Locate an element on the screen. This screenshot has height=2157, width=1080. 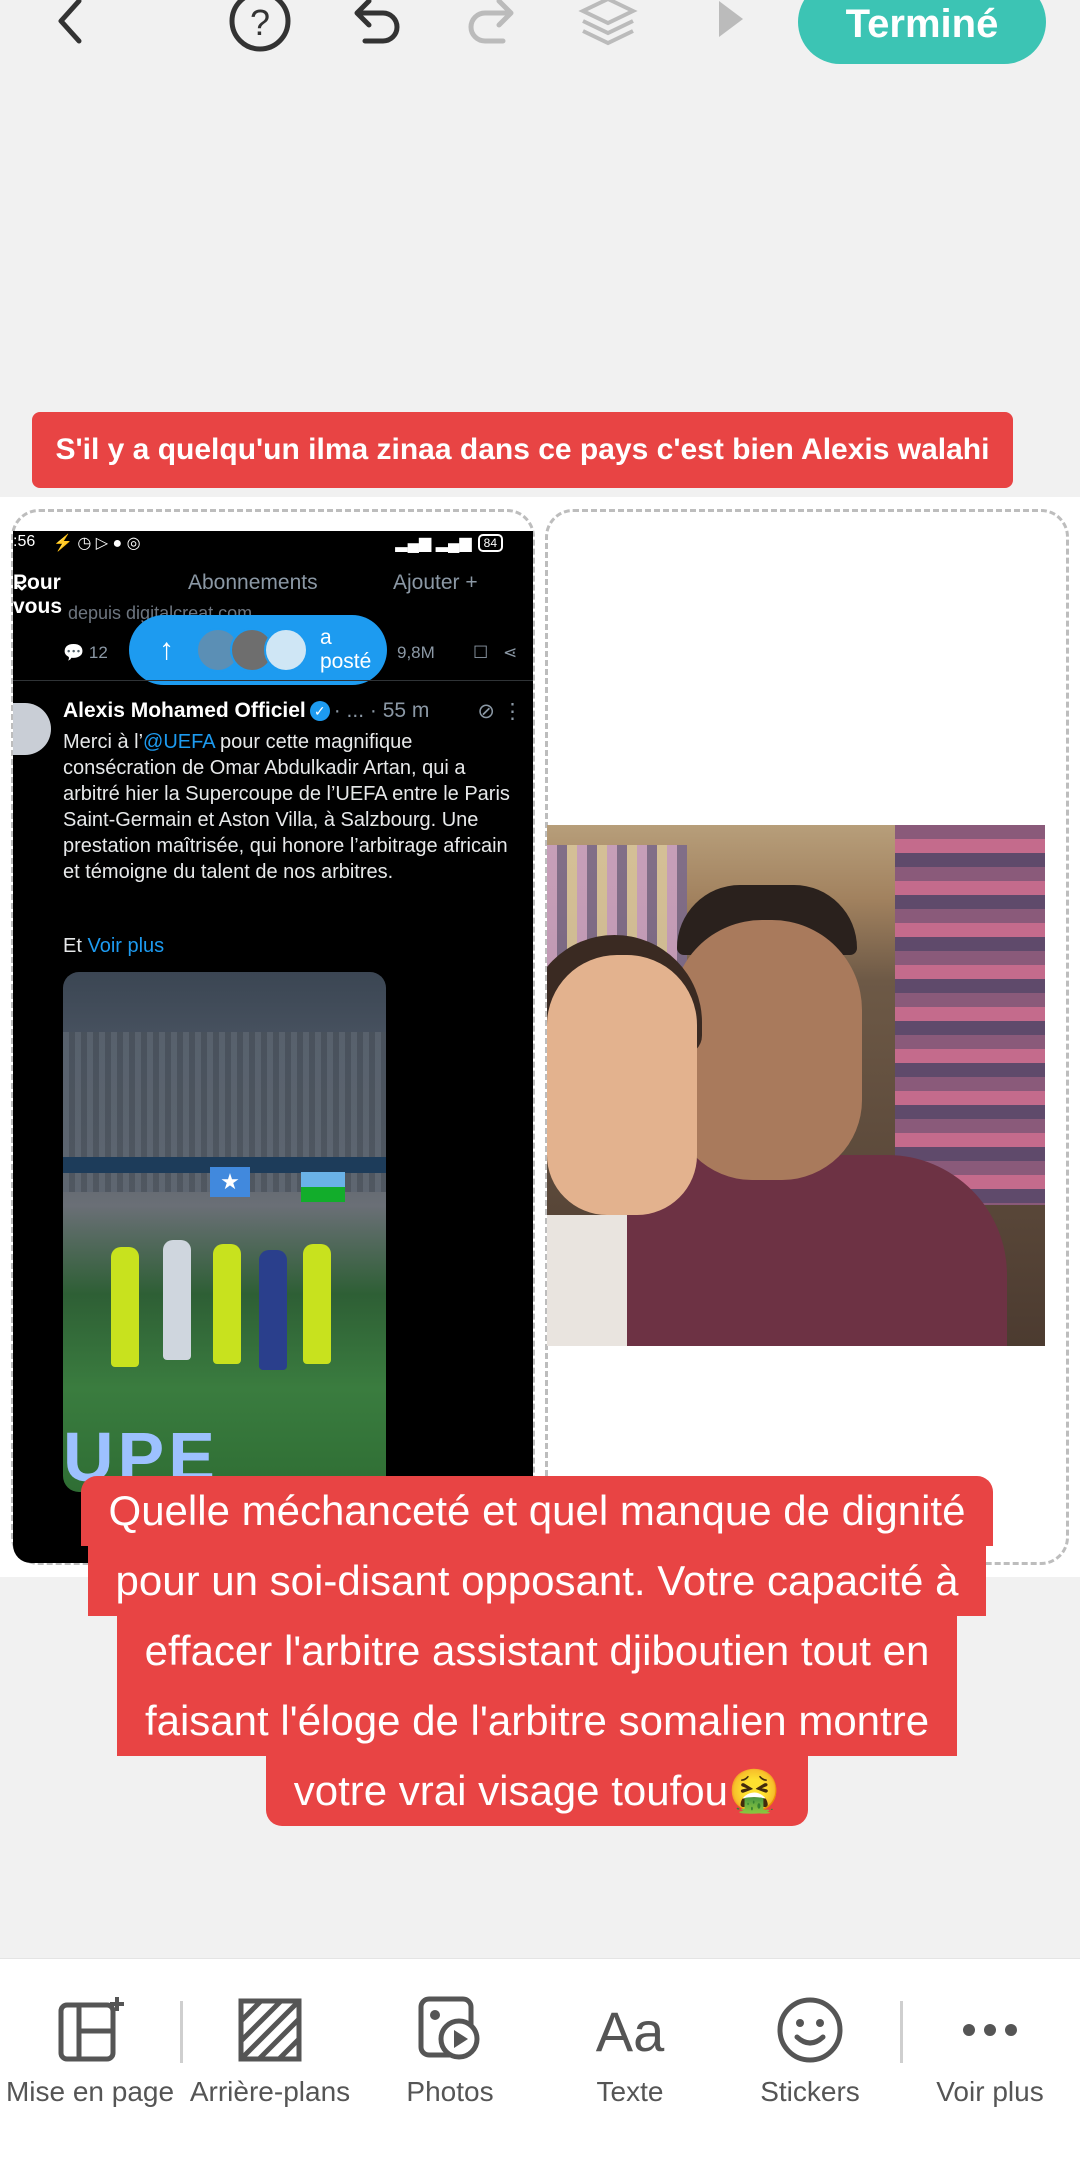
layout-add-icon is located at coordinates (91, 2029).